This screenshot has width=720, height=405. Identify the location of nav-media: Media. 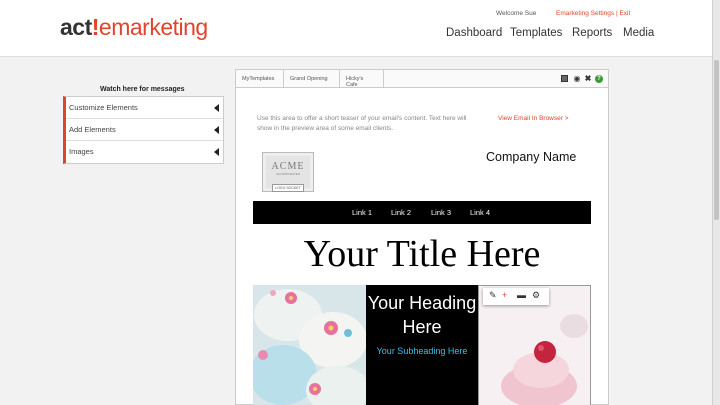
(638, 33).